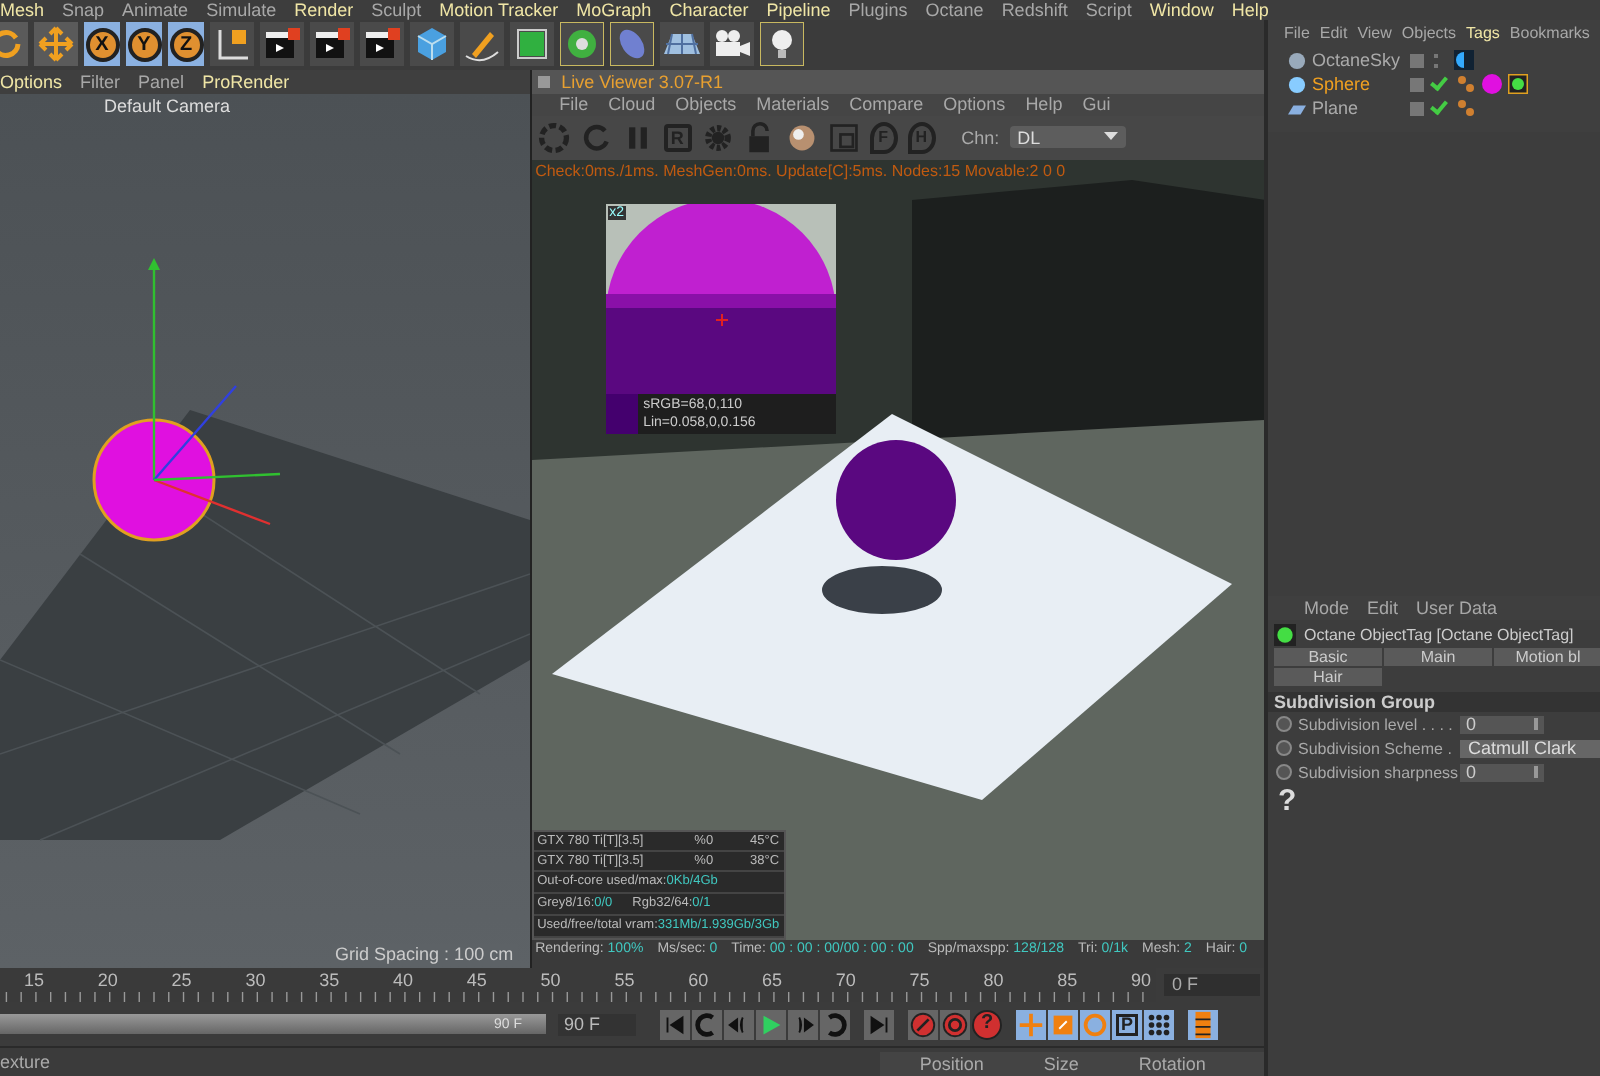  Describe the element at coordinates (1159, 1024) in the screenshot. I see `dots-grid-icon` at that location.